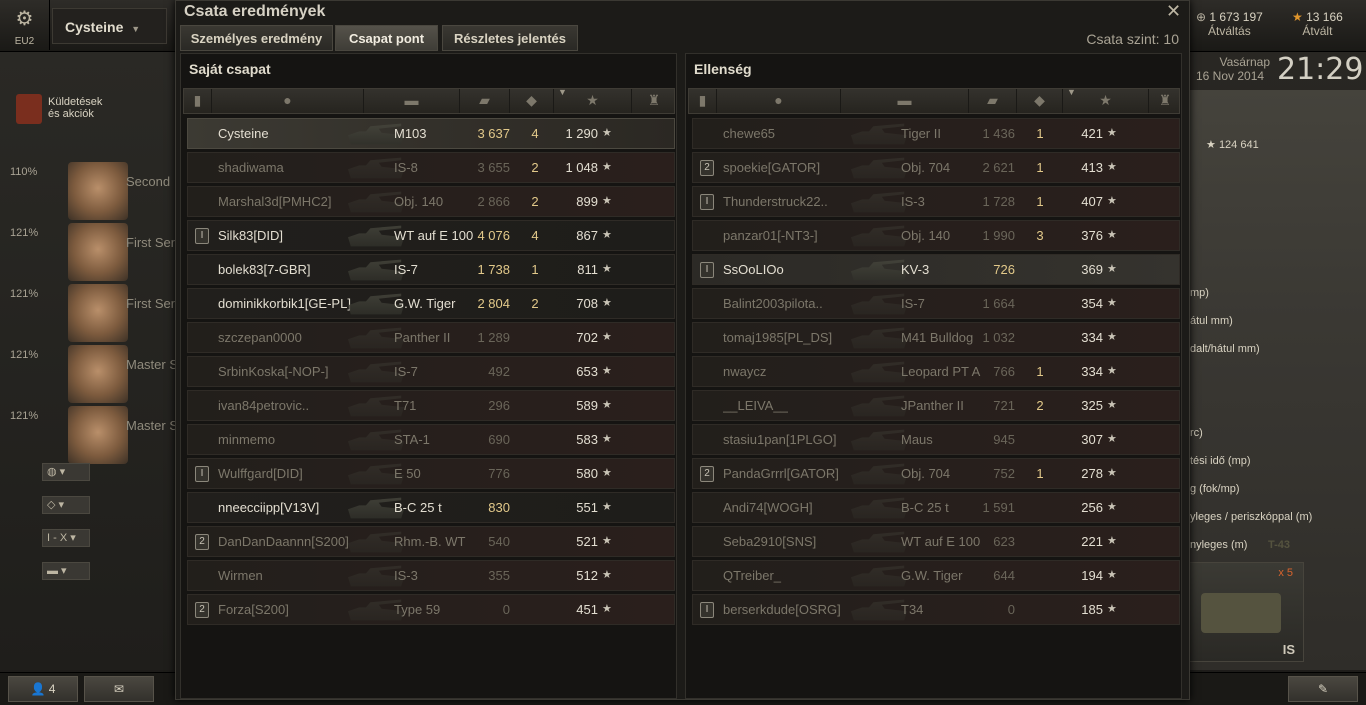  What do you see at coordinates (936, 507) in the screenshot?
I see `player-row: Andi74[WOGH] B-C 25 t1 591 256 ★` at bounding box center [936, 507].